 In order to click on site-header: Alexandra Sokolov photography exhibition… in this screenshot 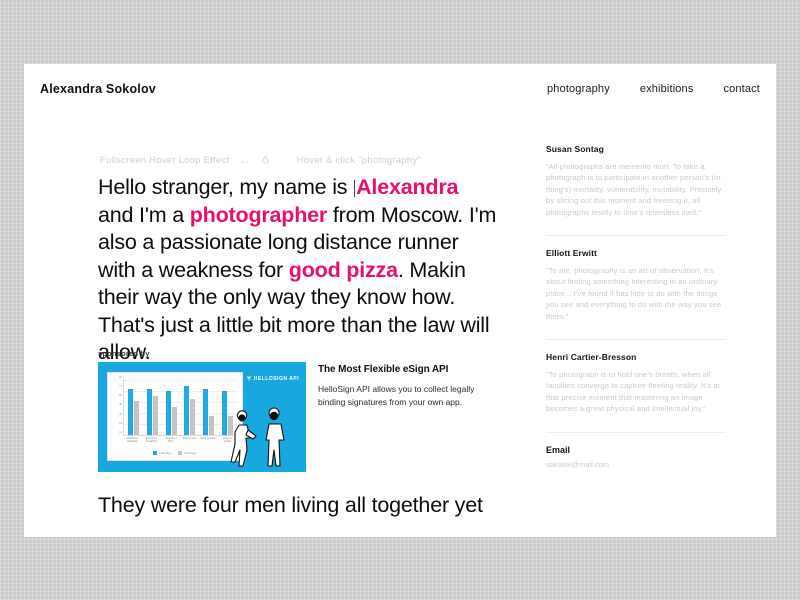, I will do `click(400, 89)`.